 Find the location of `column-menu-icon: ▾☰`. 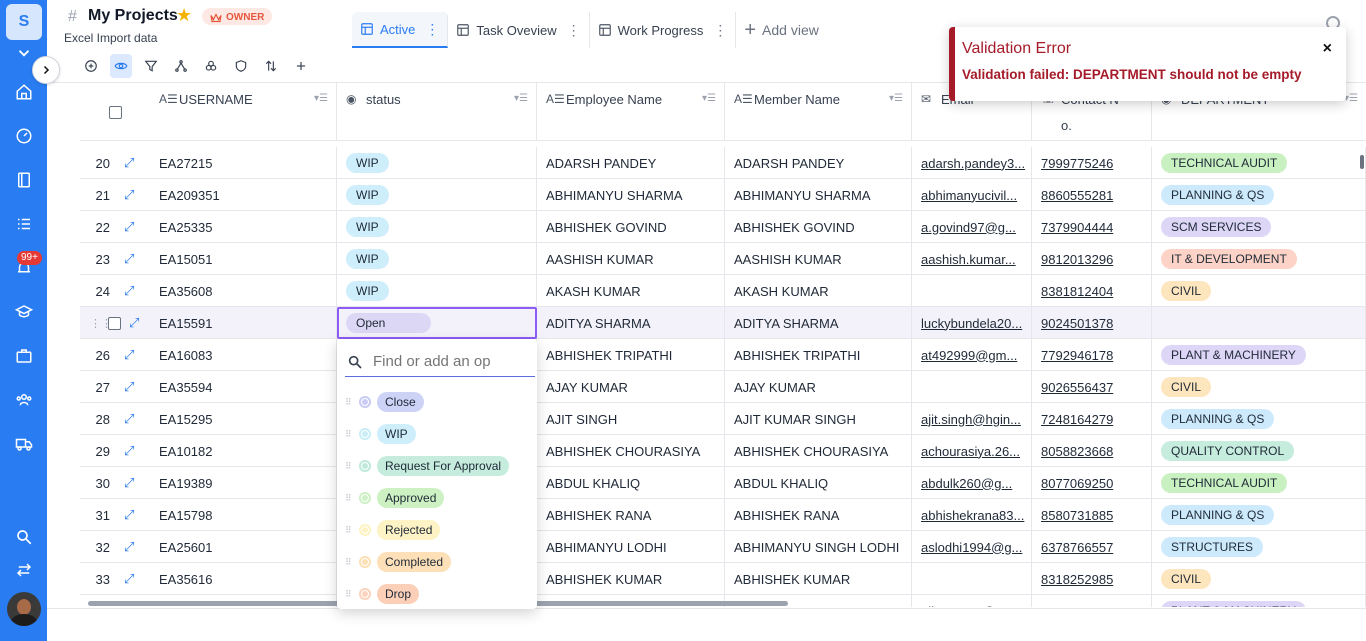

column-menu-icon: ▾☰ is located at coordinates (521, 98).